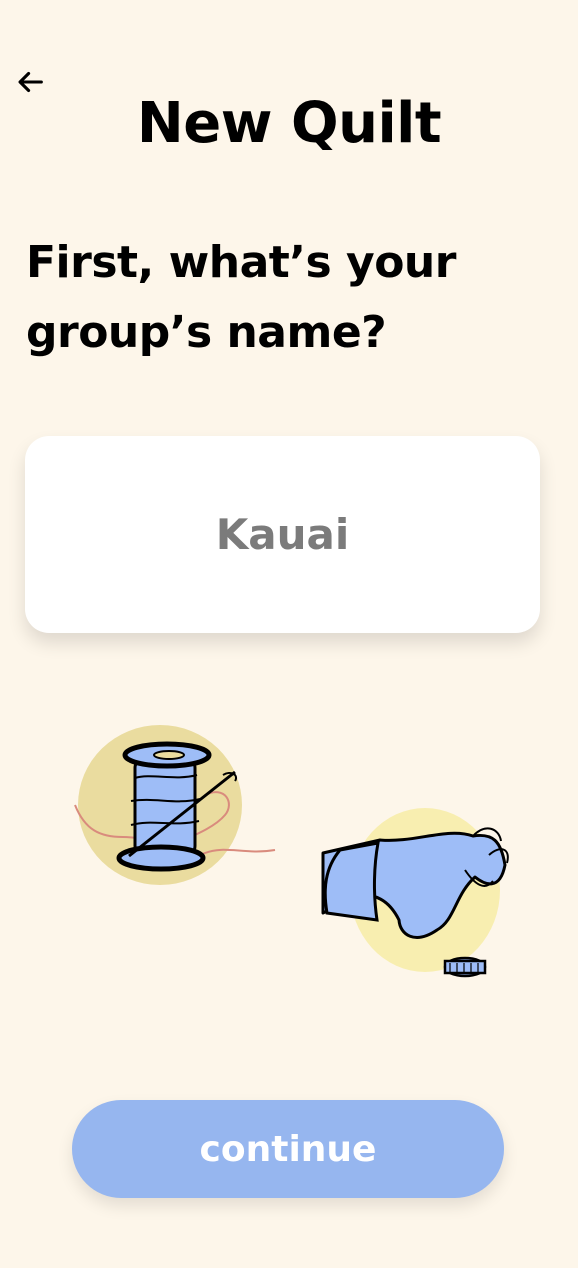  What do you see at coordinates (288, 1149) in the screenshot?
I see `continue-button: continue` at bounding box center [288, 1149].